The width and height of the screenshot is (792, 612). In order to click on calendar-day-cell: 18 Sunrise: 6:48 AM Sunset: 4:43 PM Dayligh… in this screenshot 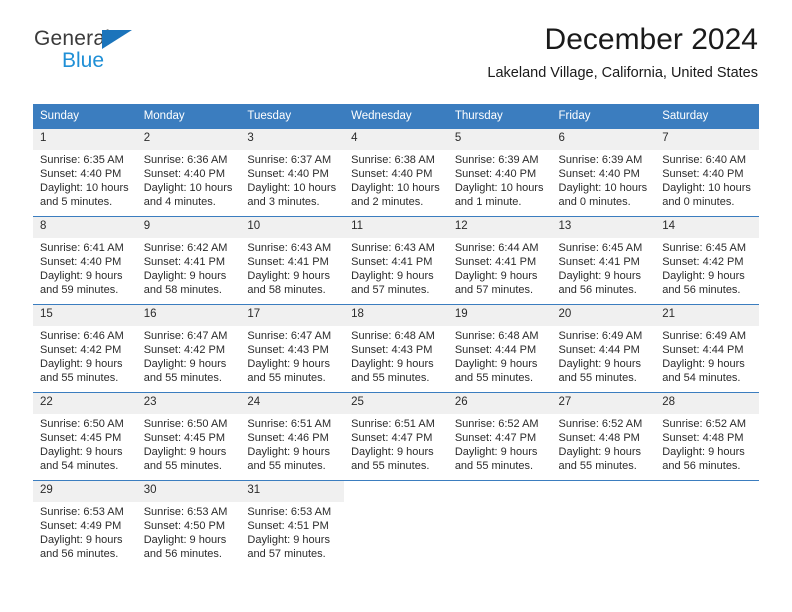, I will do `click(396, 348)`.